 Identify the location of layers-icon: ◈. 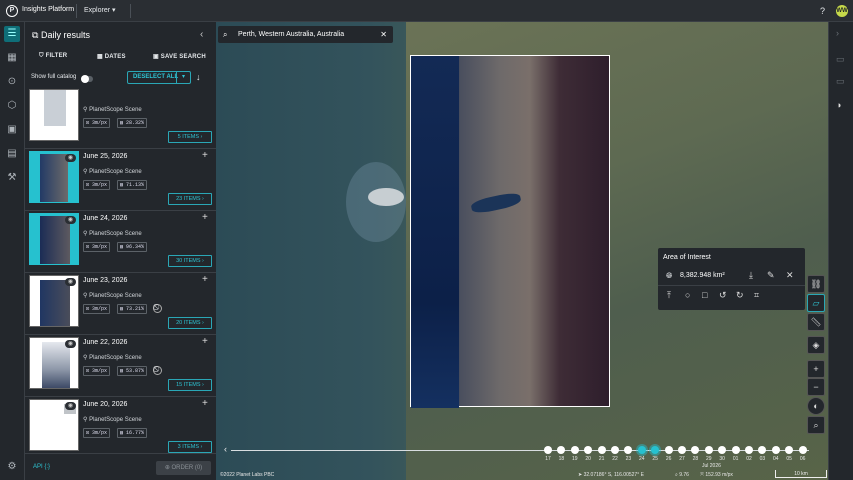
(816, 345).